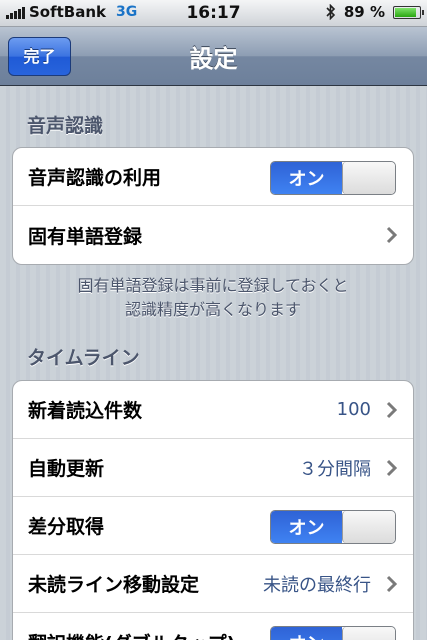 The height and width of the screenshot is (640, 427). What do you see at coordinates (85, 236) in the screenshot?
I see `row-label: 固有単語登録` at bounding box center [85, 236].